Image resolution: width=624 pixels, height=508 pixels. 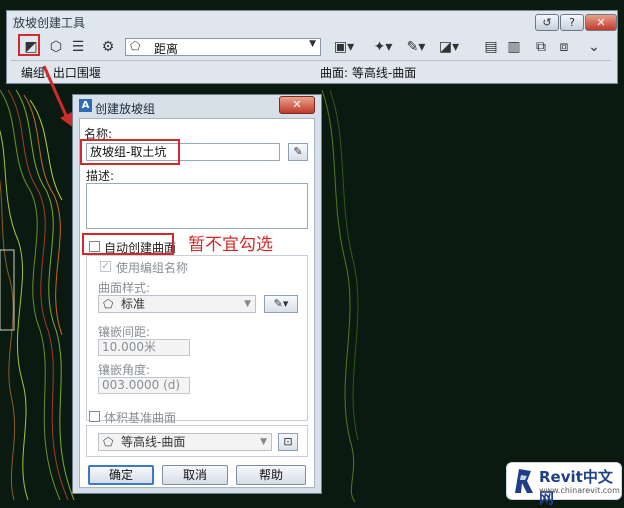 I want to click on pick-from-drawing-icon: ⊡, so click(x=288, y=441).